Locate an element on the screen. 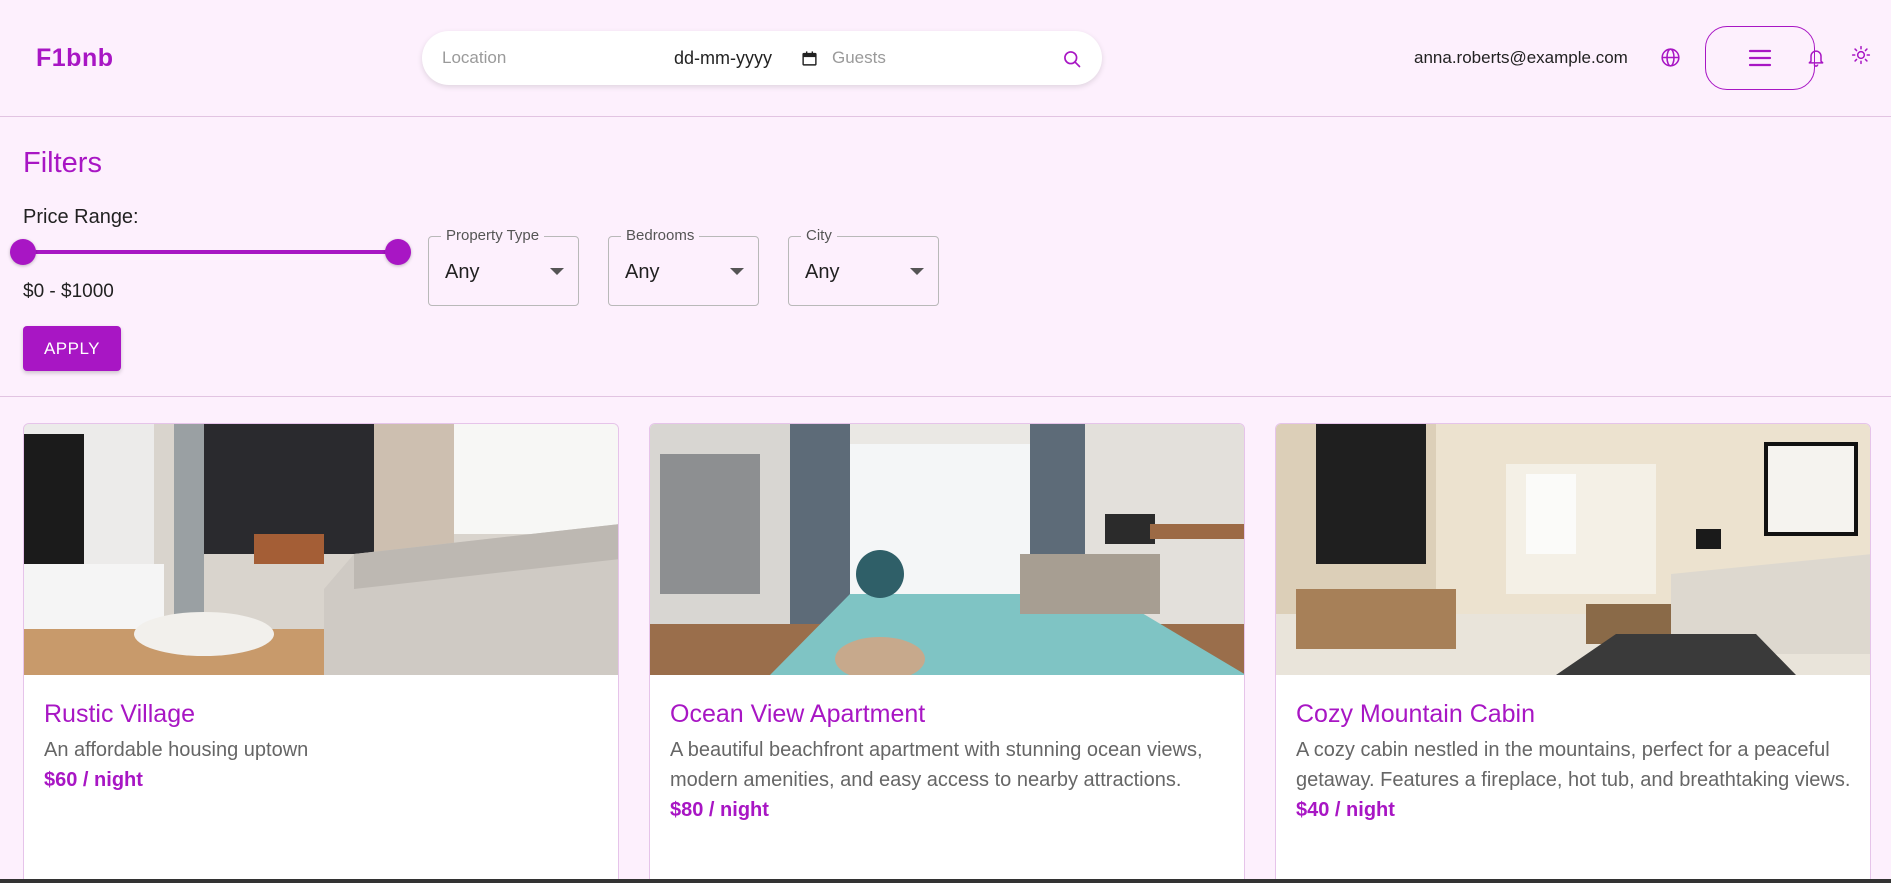 The height and width of the screenshot is (883, 1891). guests-input: Guests is located at coordinates (859, 58).